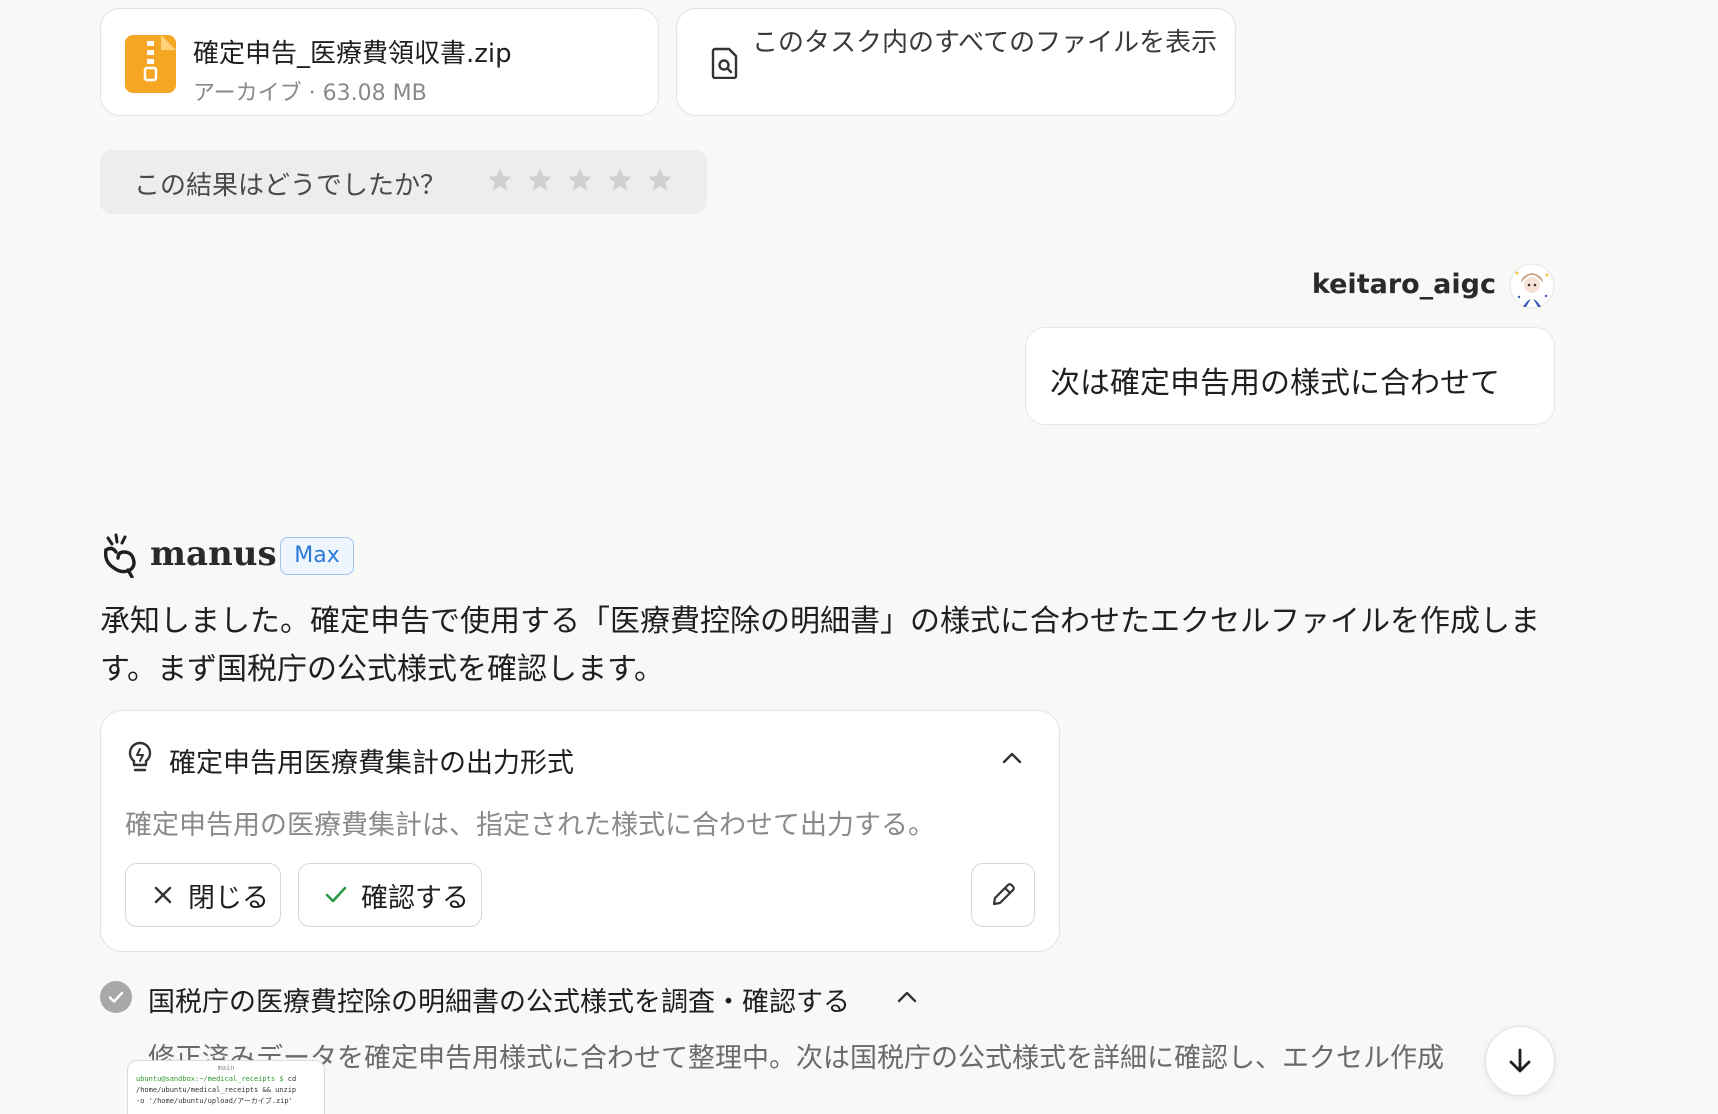  What do you see at coordinates (290, 1079) in the screenshot?
I see `terminal-cmd: cd` at bounding box center [290, 1079].